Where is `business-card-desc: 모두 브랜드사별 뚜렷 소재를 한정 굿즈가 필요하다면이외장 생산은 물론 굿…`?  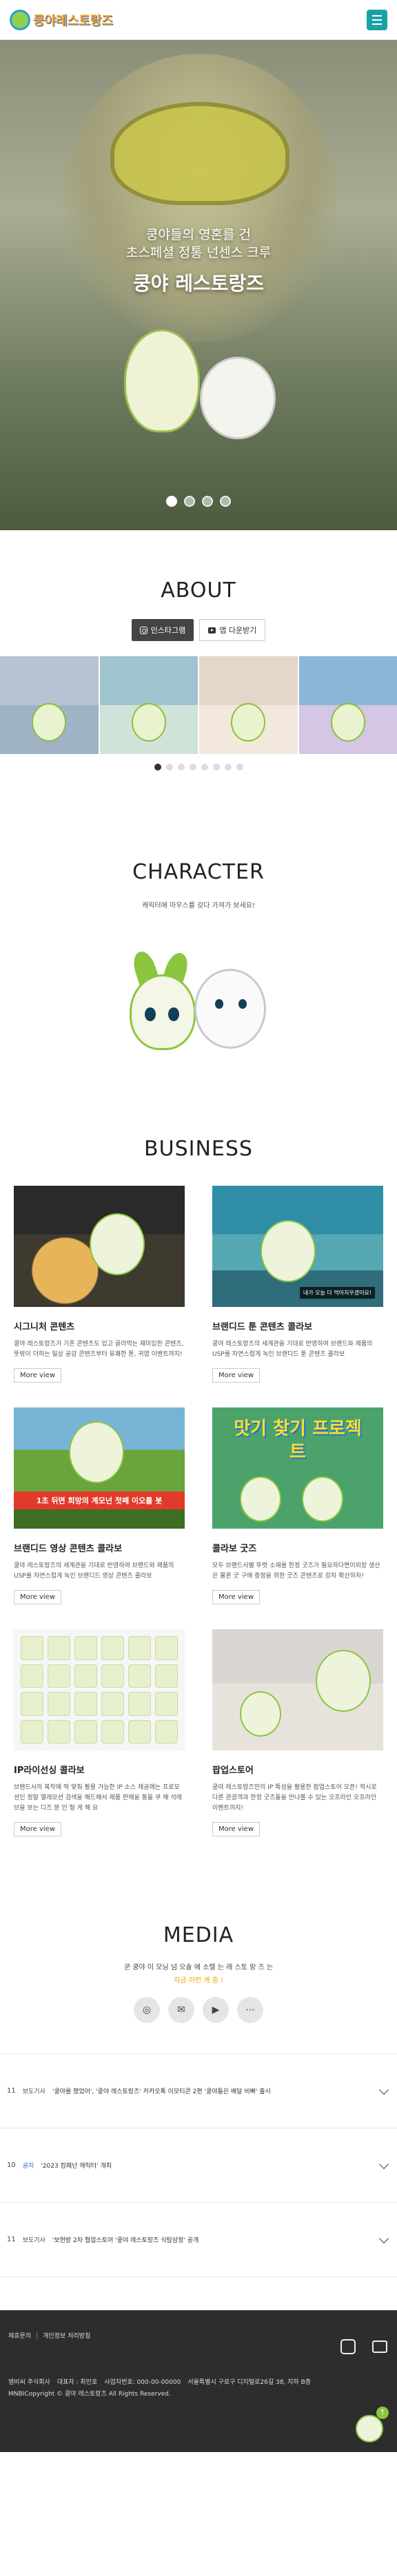
business-card-desc: 모두 브랜드사별 뚜렷 소재를 한정 굿즈가 필요하다면이외장 생산은 물론 굿… is located at coordinates (296, 1571).